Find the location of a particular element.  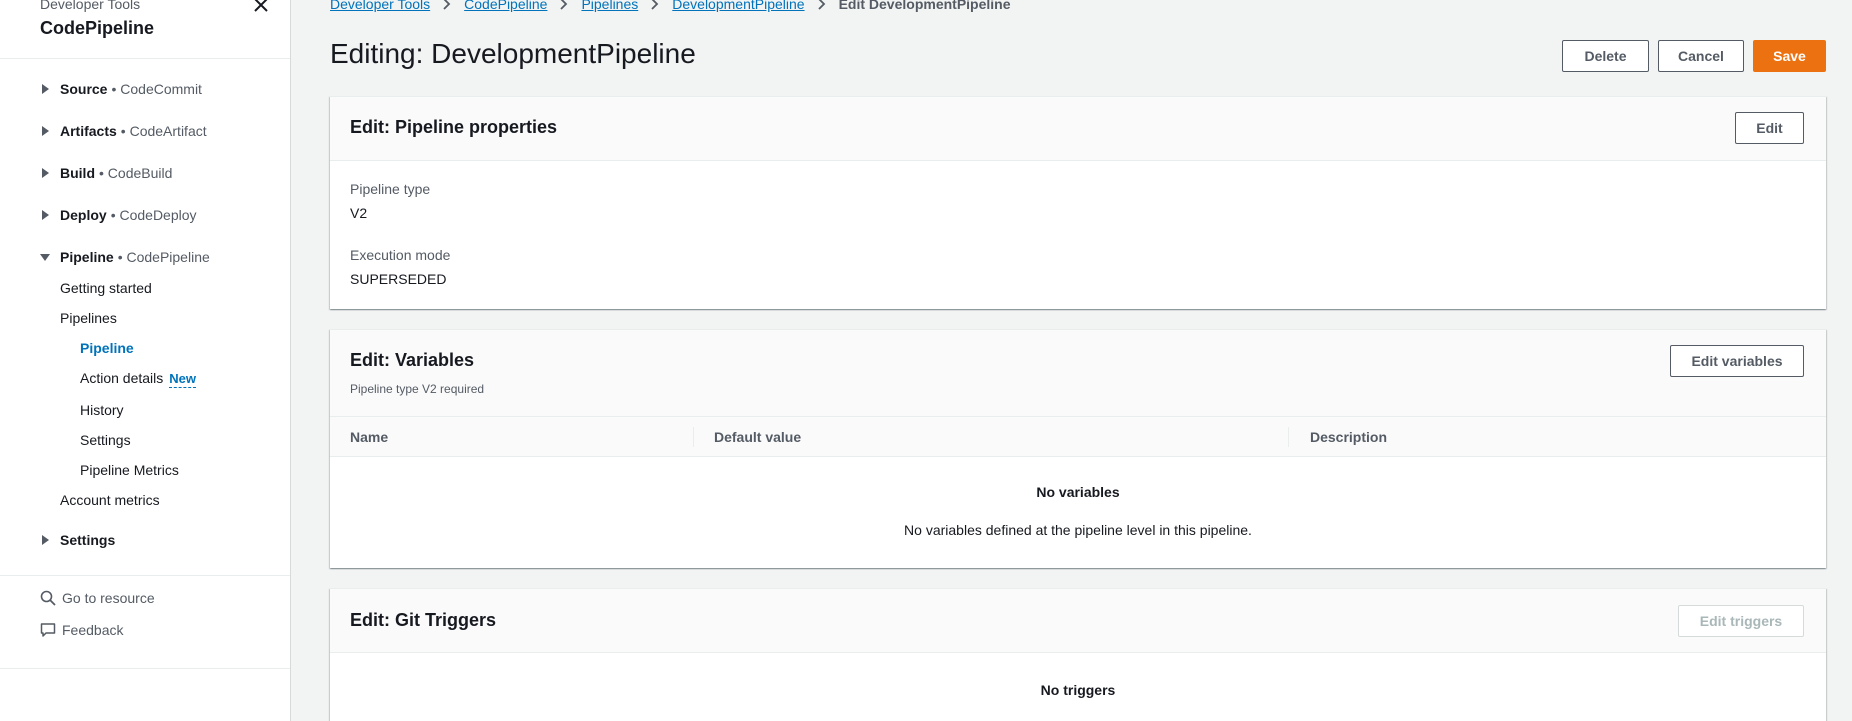

sidebar-section-build: Build • CodeBuild is located at coordinates (106, 173).